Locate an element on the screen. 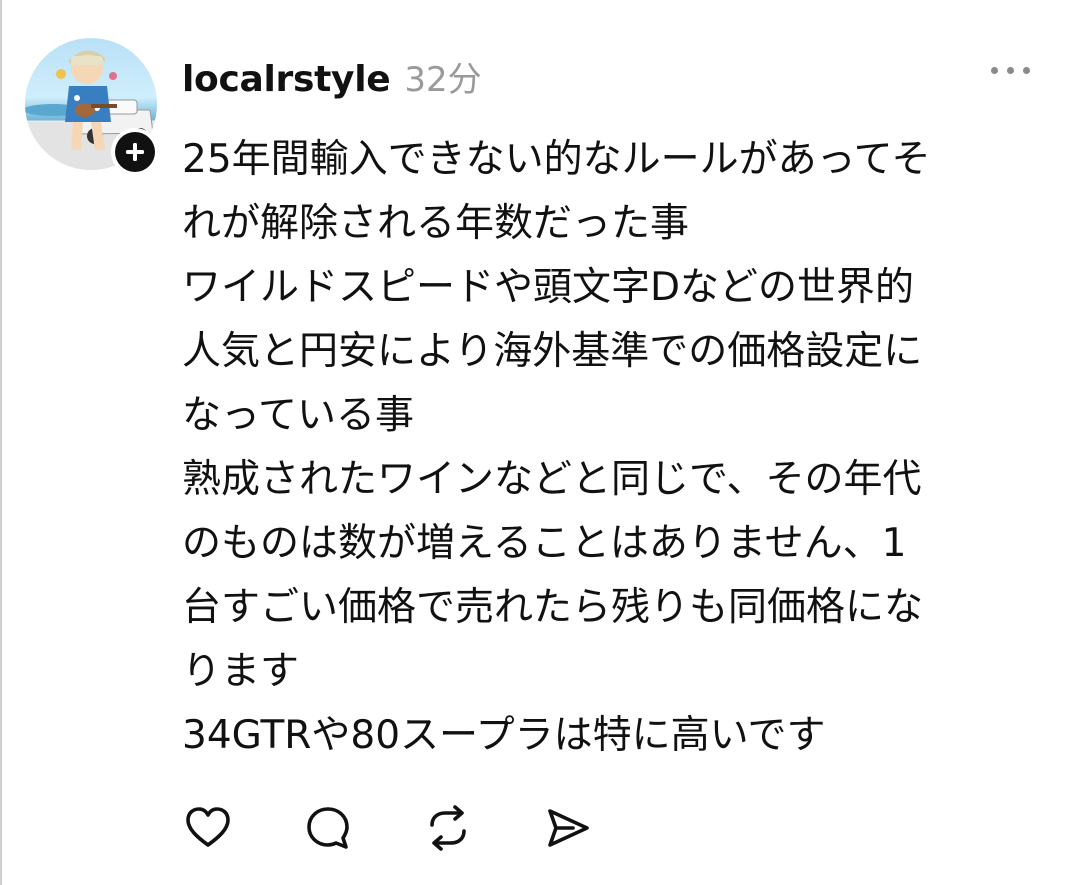 Image resolution: width=1080 pixels, height=885 pixels. repost-button is located at coordinates (448, 828).